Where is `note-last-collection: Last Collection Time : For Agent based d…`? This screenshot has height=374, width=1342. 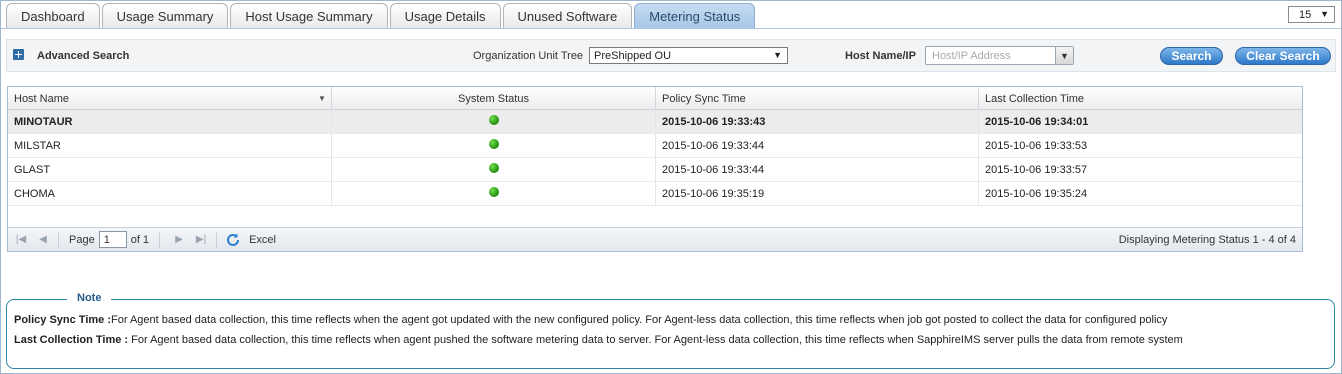
note-last-collection: Last Collection Time : For Agent based d… is located at coordinates (598, 340).